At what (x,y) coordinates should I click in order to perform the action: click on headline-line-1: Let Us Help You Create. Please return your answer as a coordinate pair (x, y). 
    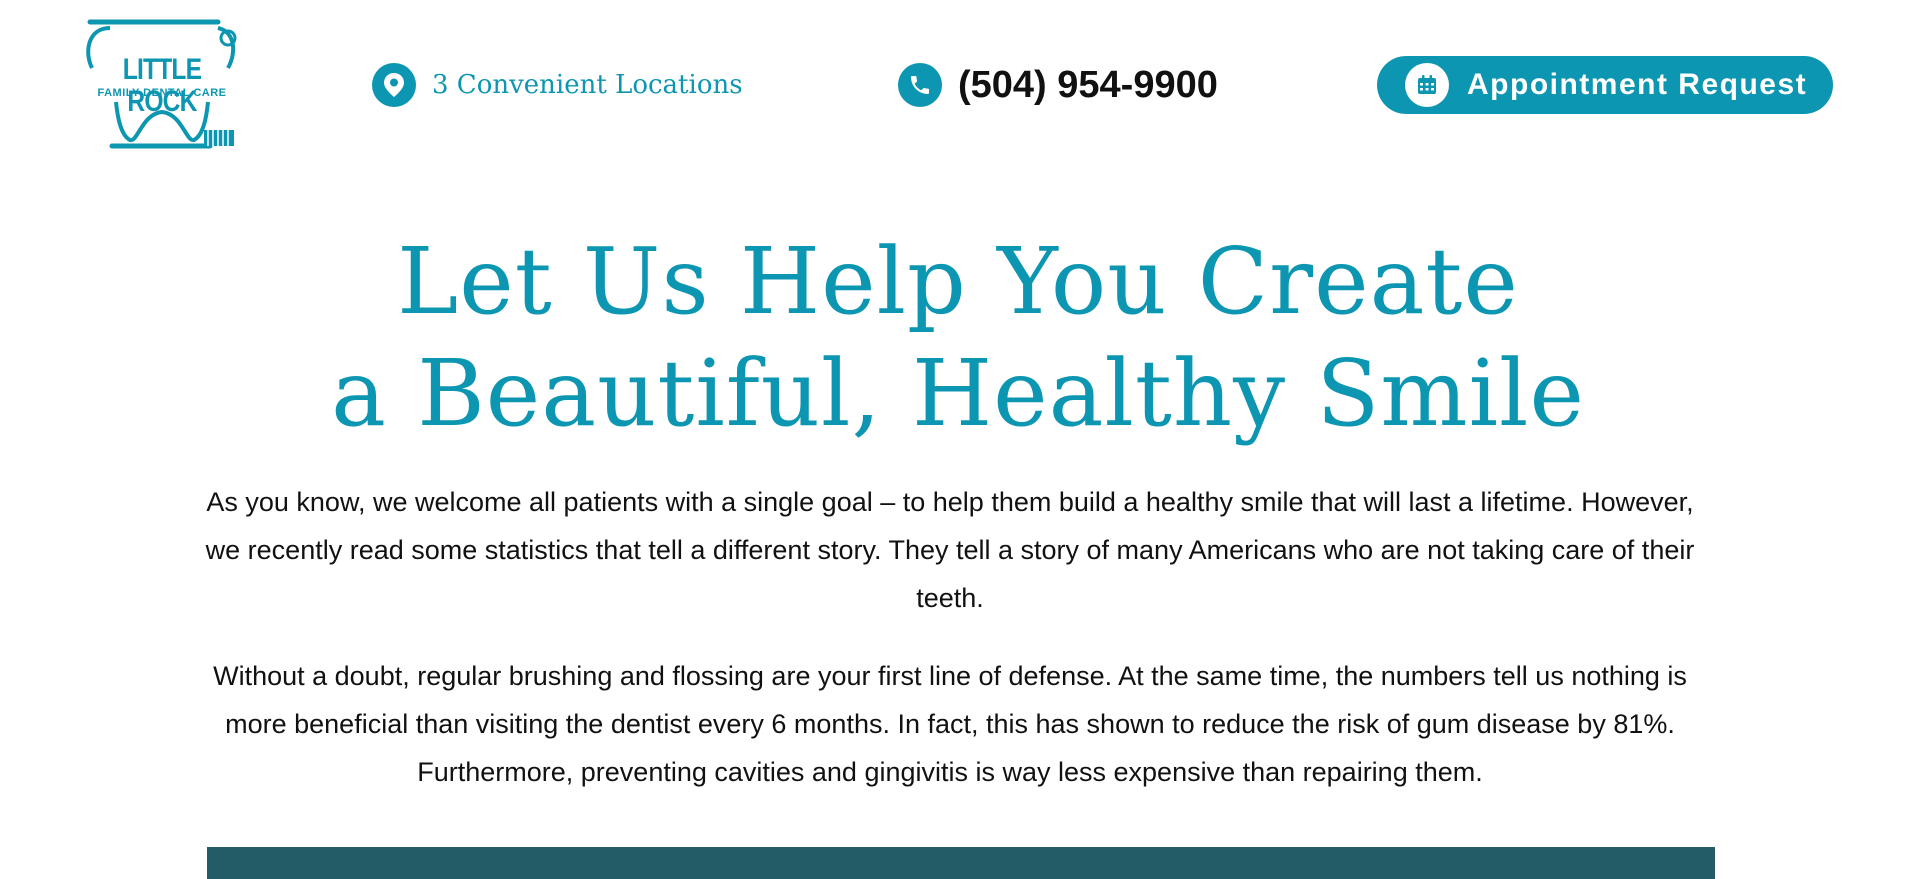
    Looking at the image, I should click on (958, 281).